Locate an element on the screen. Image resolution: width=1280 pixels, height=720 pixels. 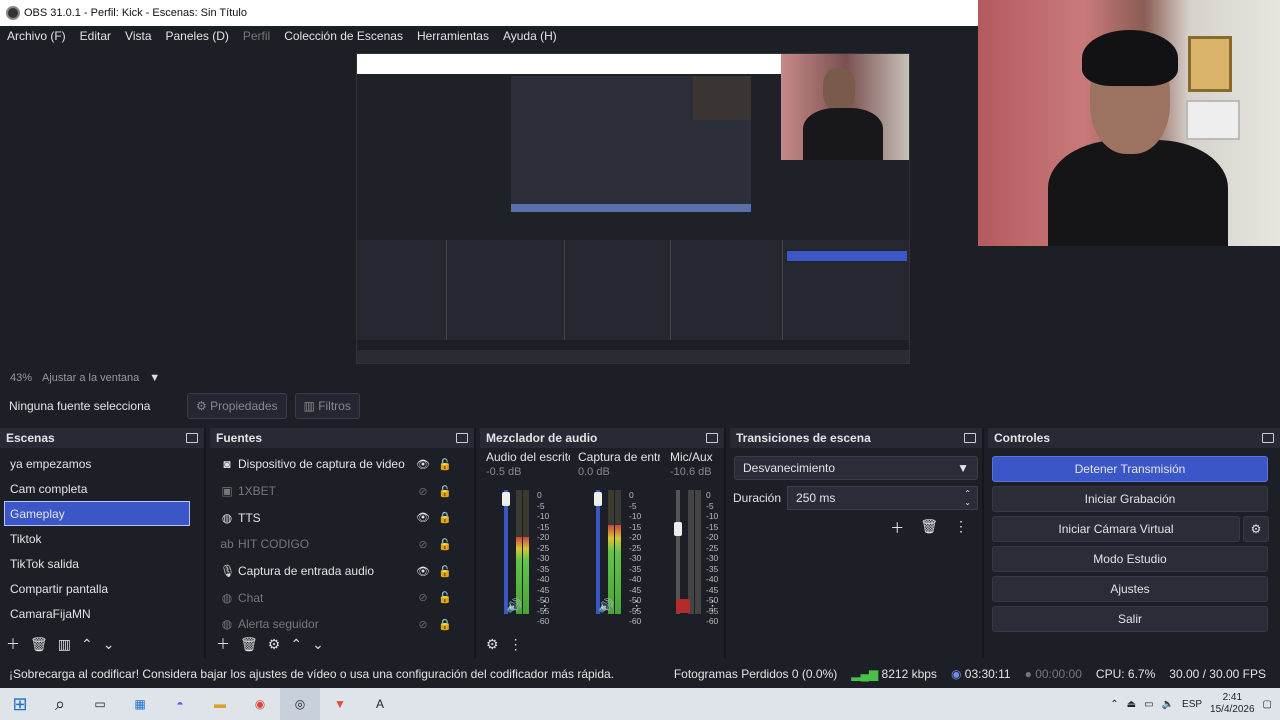
network-icon: ▭ is located at coordinates (1148, 704).